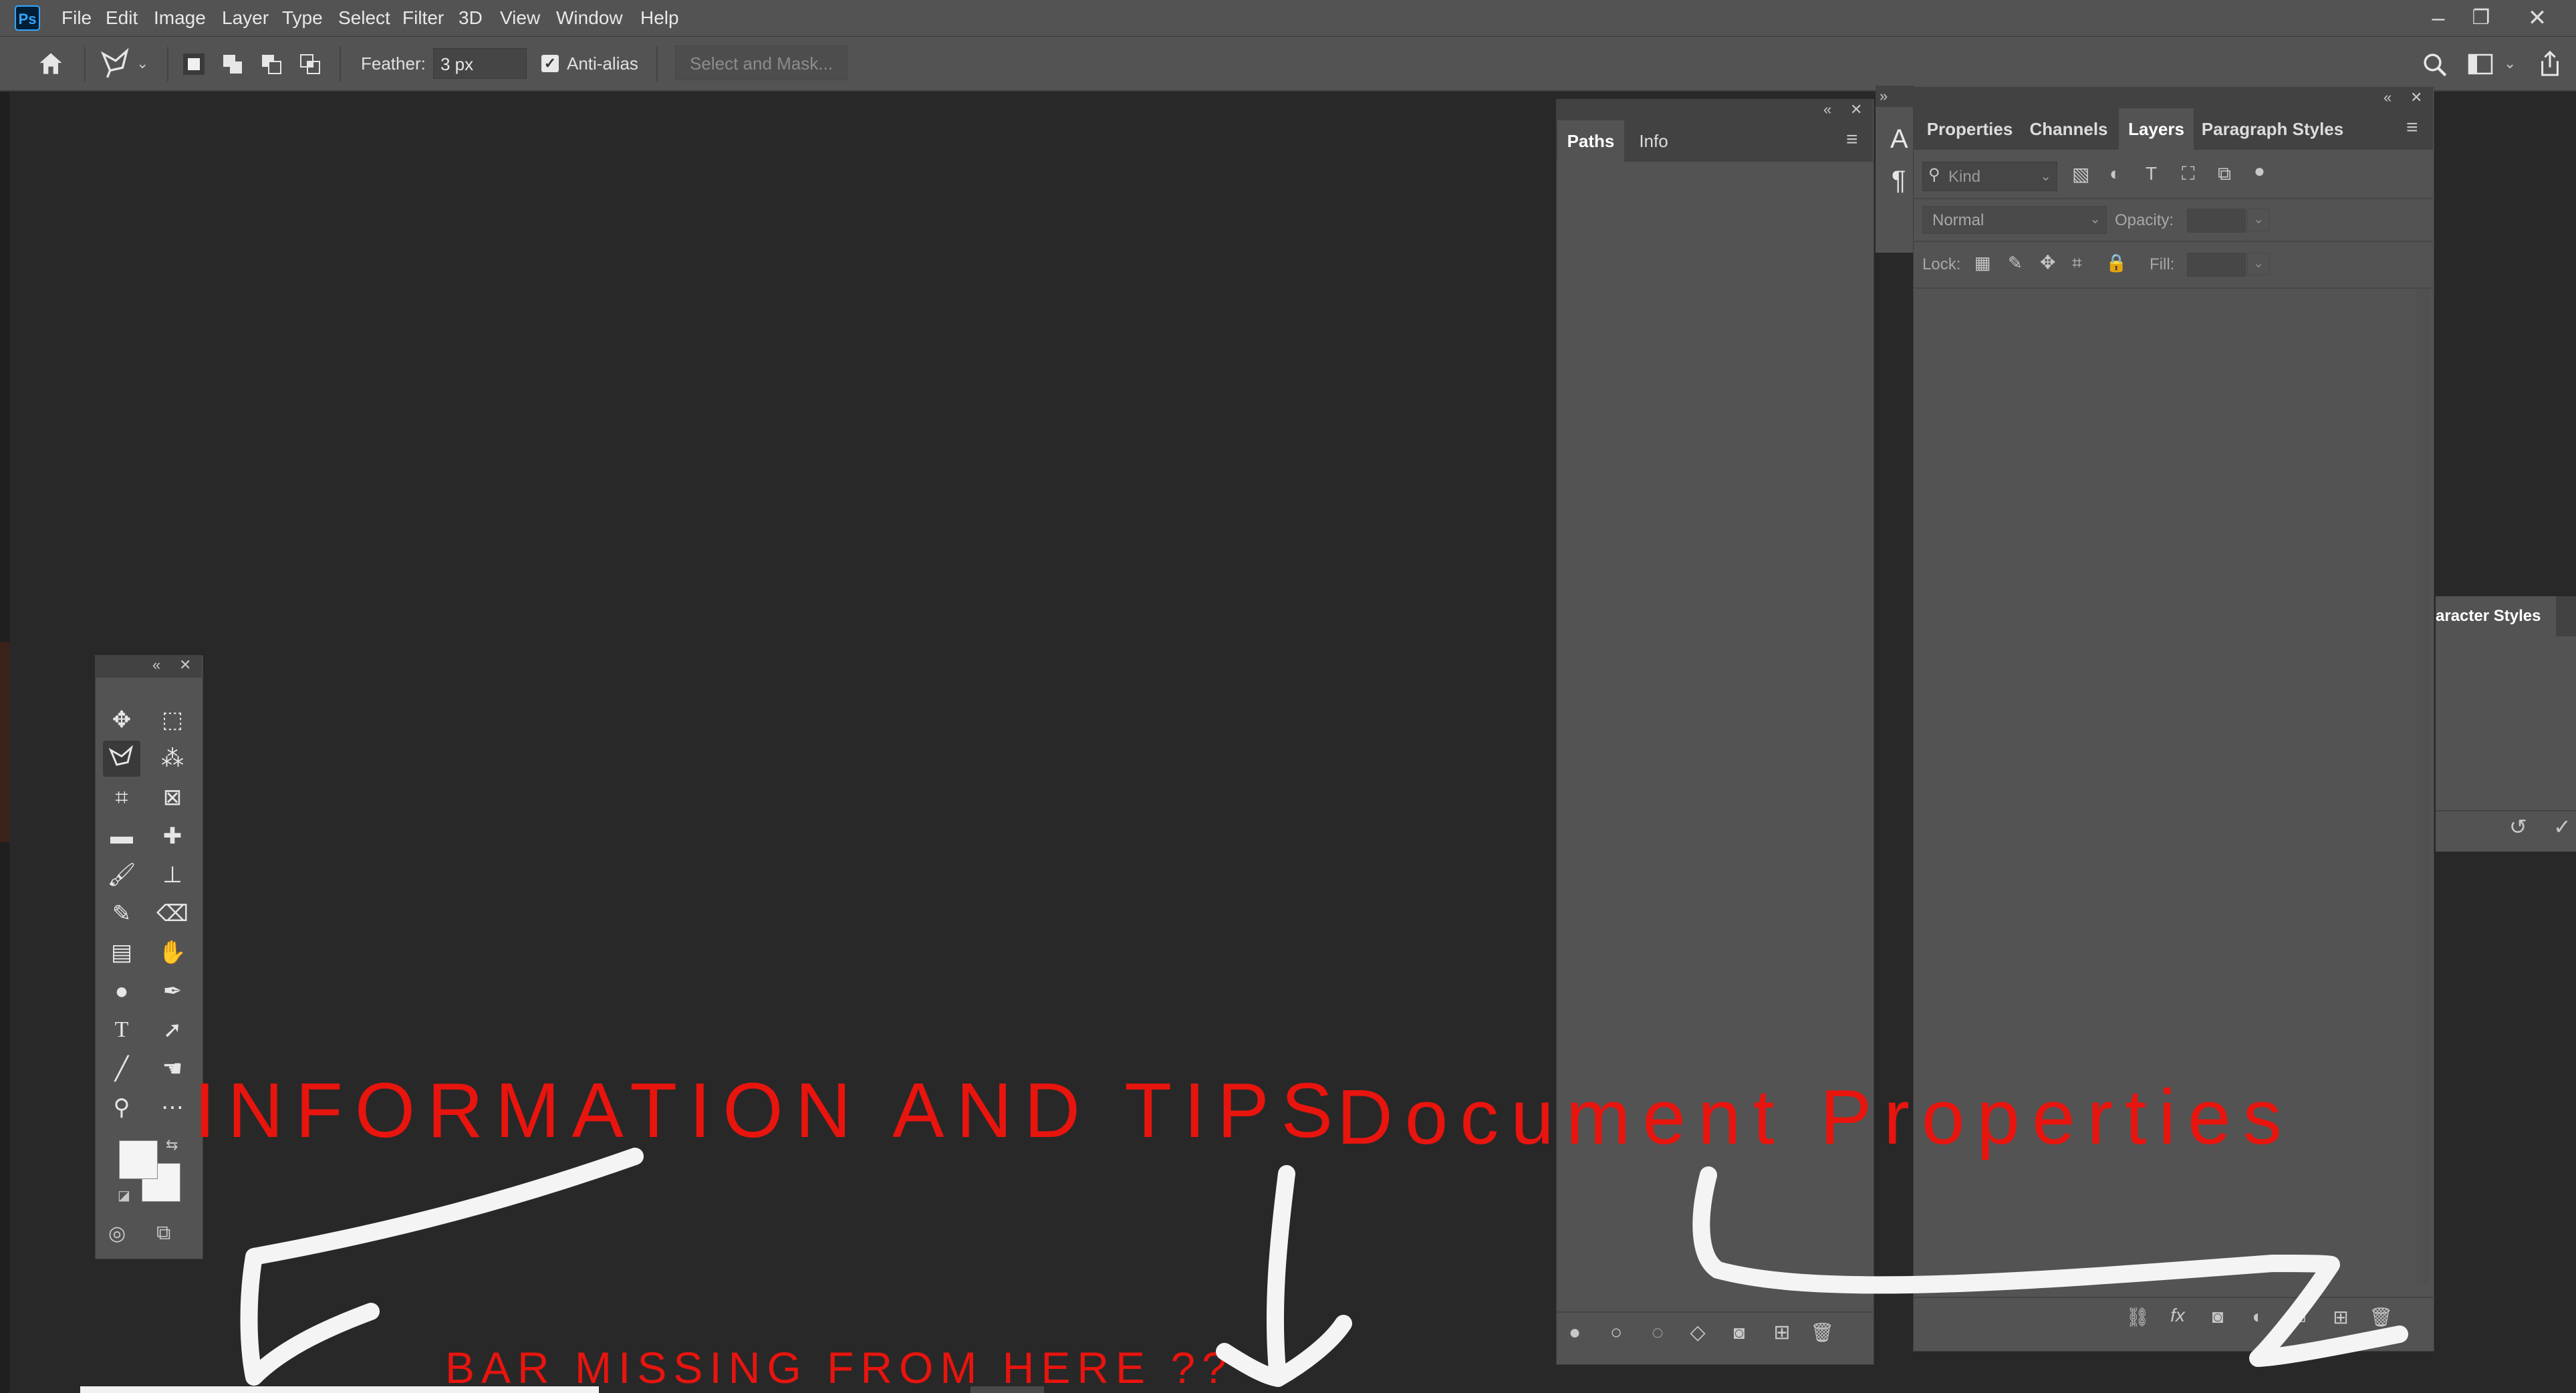 This screenshot has width=2576, height=1393. I want to click on arrow-to-bar, so click(1284, 1276).